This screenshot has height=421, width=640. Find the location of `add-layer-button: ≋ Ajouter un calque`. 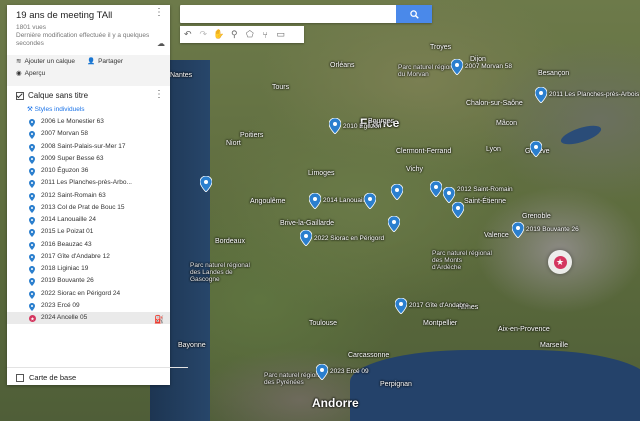

add-layer-button: ≋ Ajouter un calque is located at coordinates (46, 61).